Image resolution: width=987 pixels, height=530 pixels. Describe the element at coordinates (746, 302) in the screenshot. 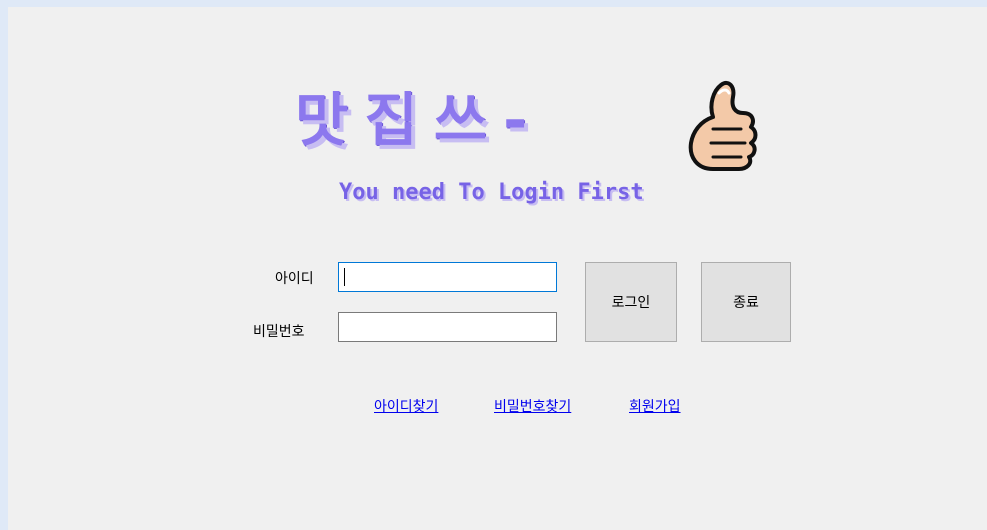

I see `exit-button: 종료` at that location.